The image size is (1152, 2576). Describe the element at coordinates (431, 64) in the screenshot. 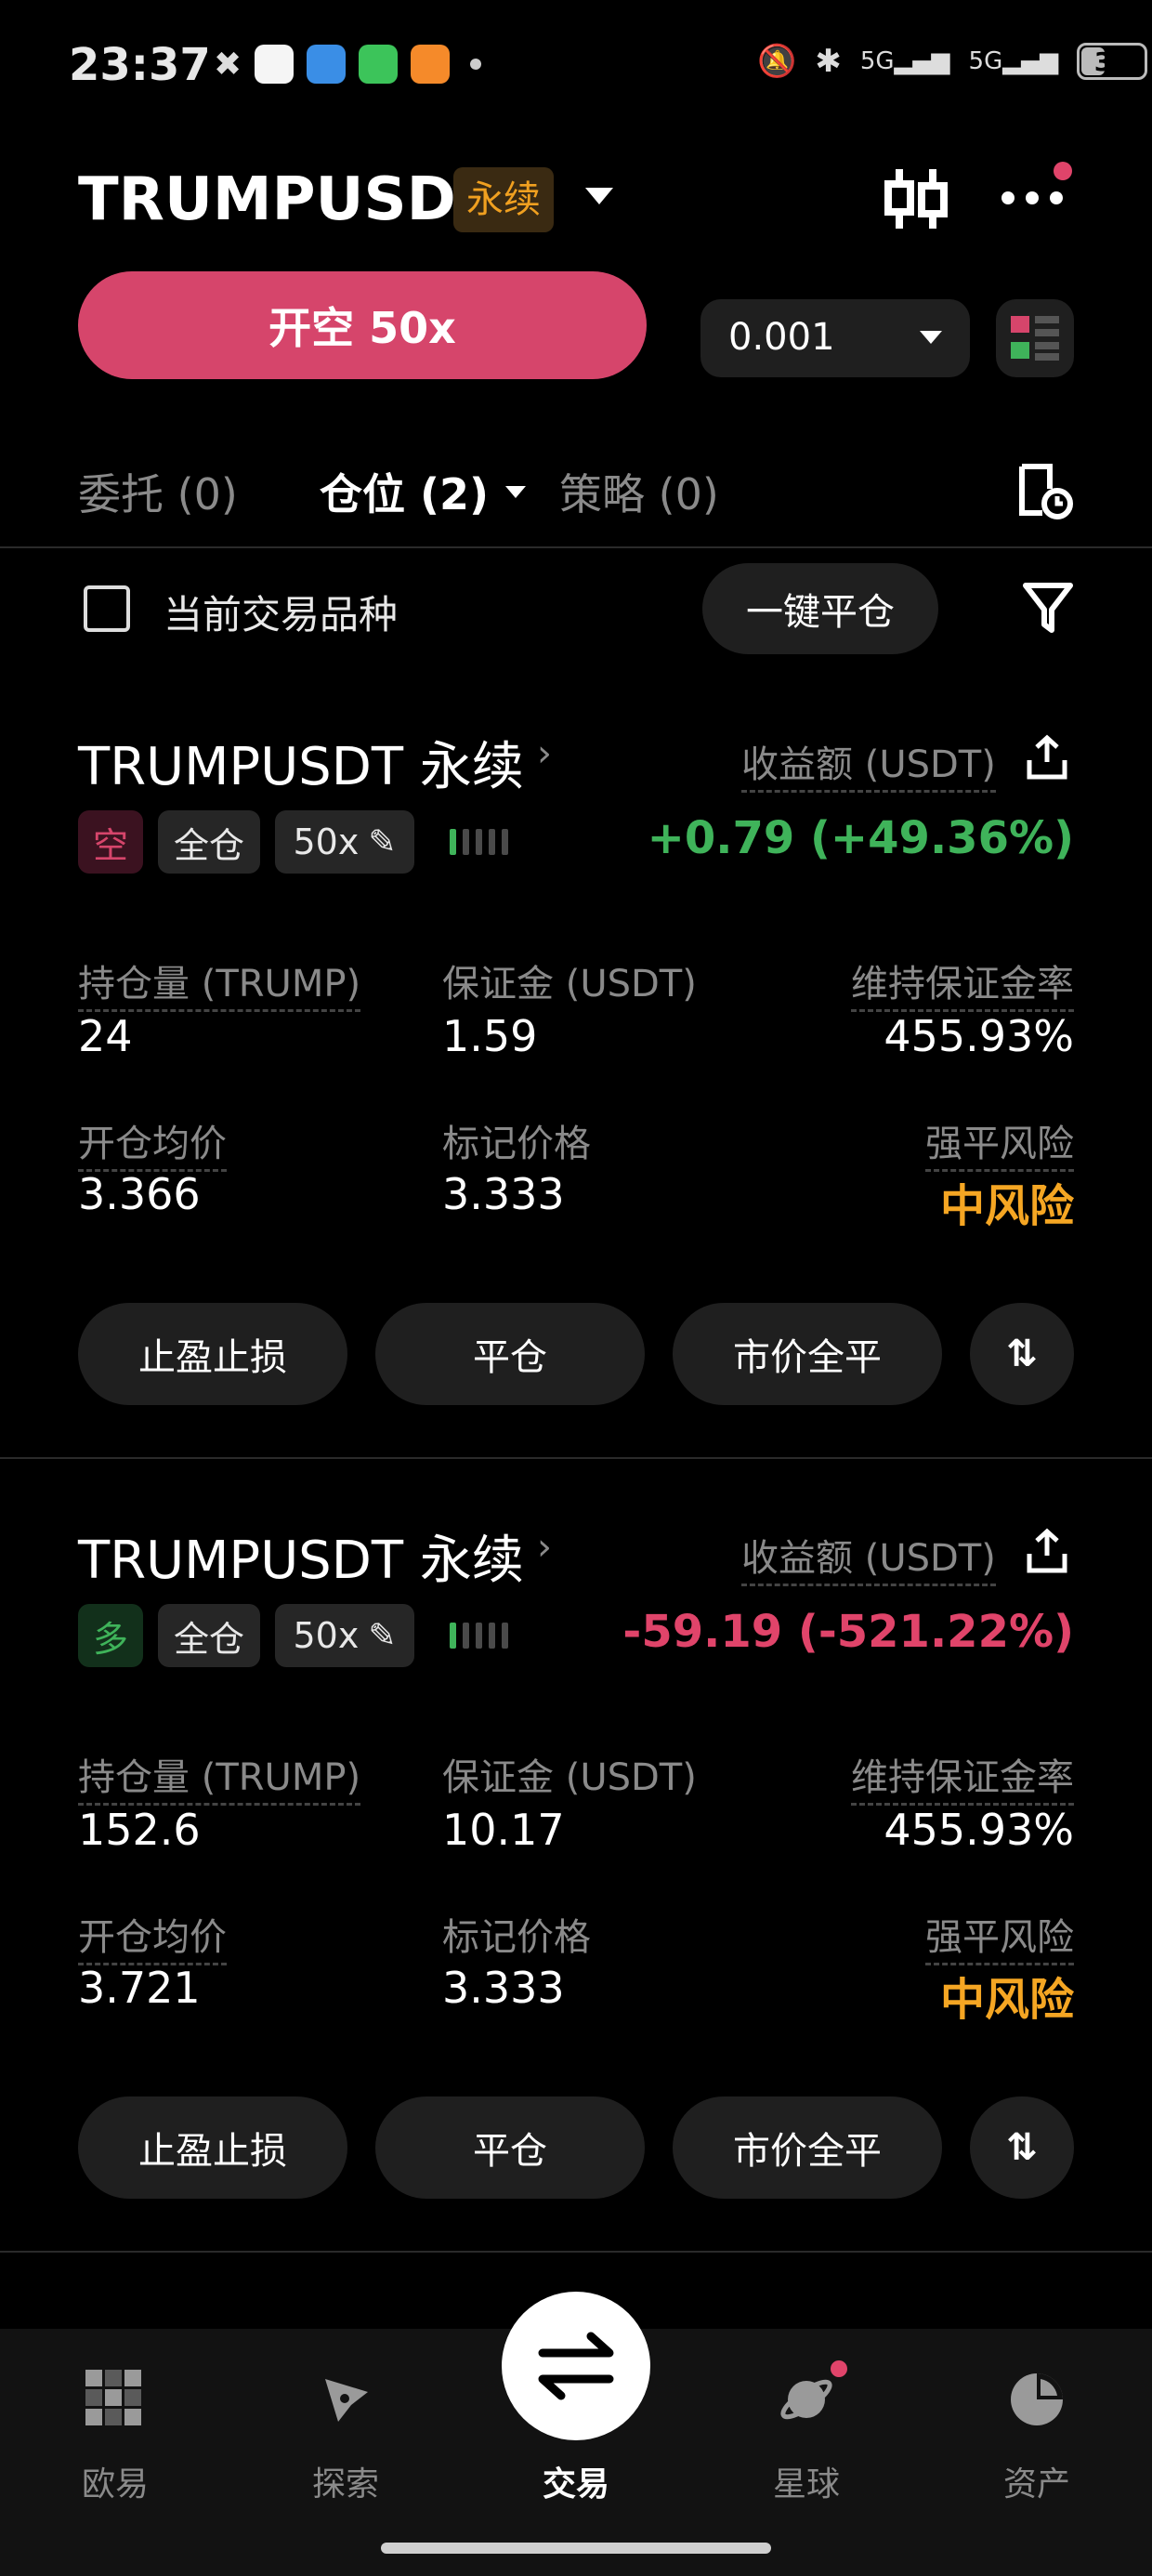

I see `video-icon` at that location.